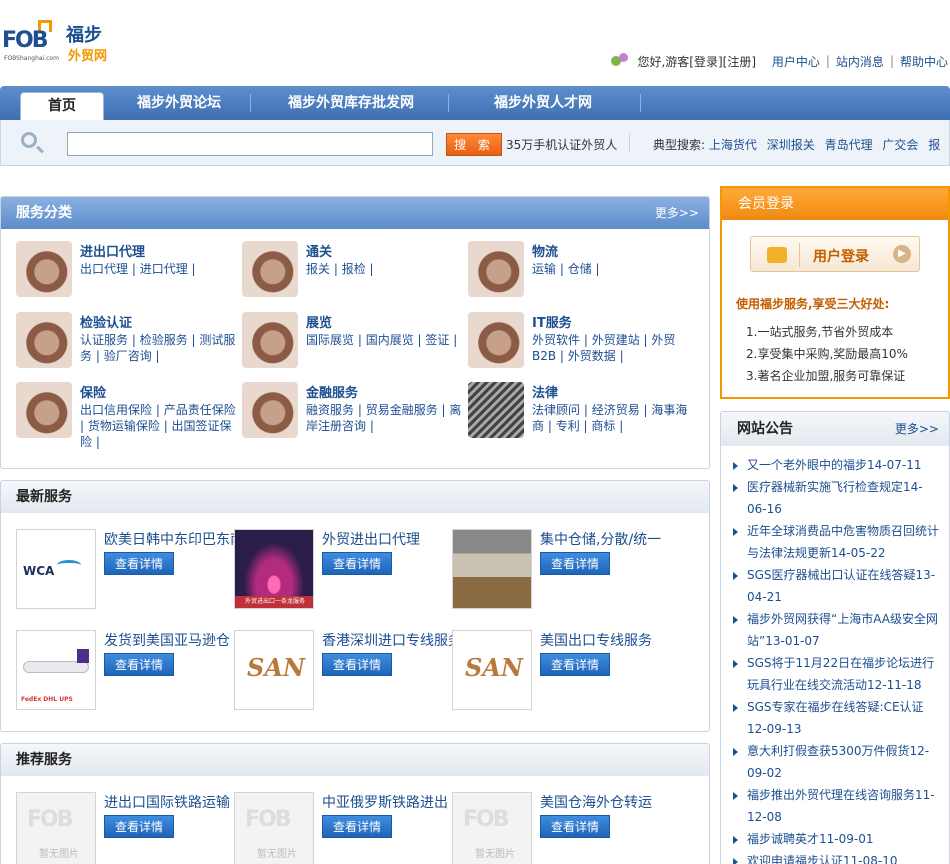 The height and width of the screenshot is (864, 950). What do you see at coordinates (605, 538) in the screenshot?
I see `service-name: 集中仓储,分散/统一` at bounding box center [605, 538].